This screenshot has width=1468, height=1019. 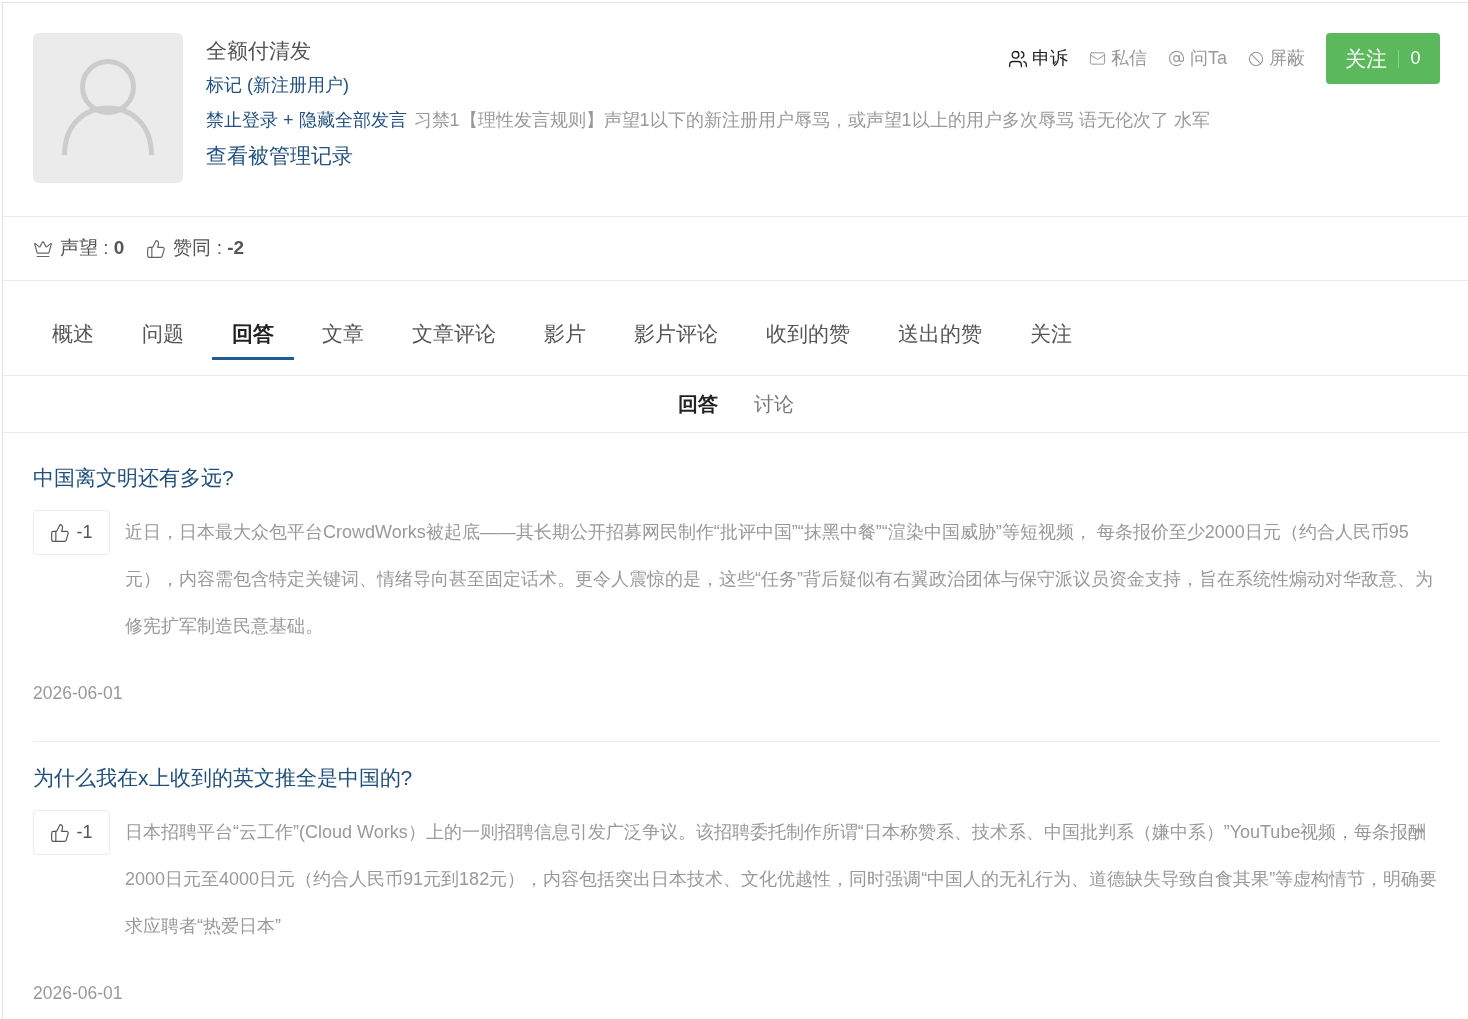 What do you see at coordinates (1051, 334) in the screenshot?
I see `profile-tab: 关注` at bounding box center [1051, 334].